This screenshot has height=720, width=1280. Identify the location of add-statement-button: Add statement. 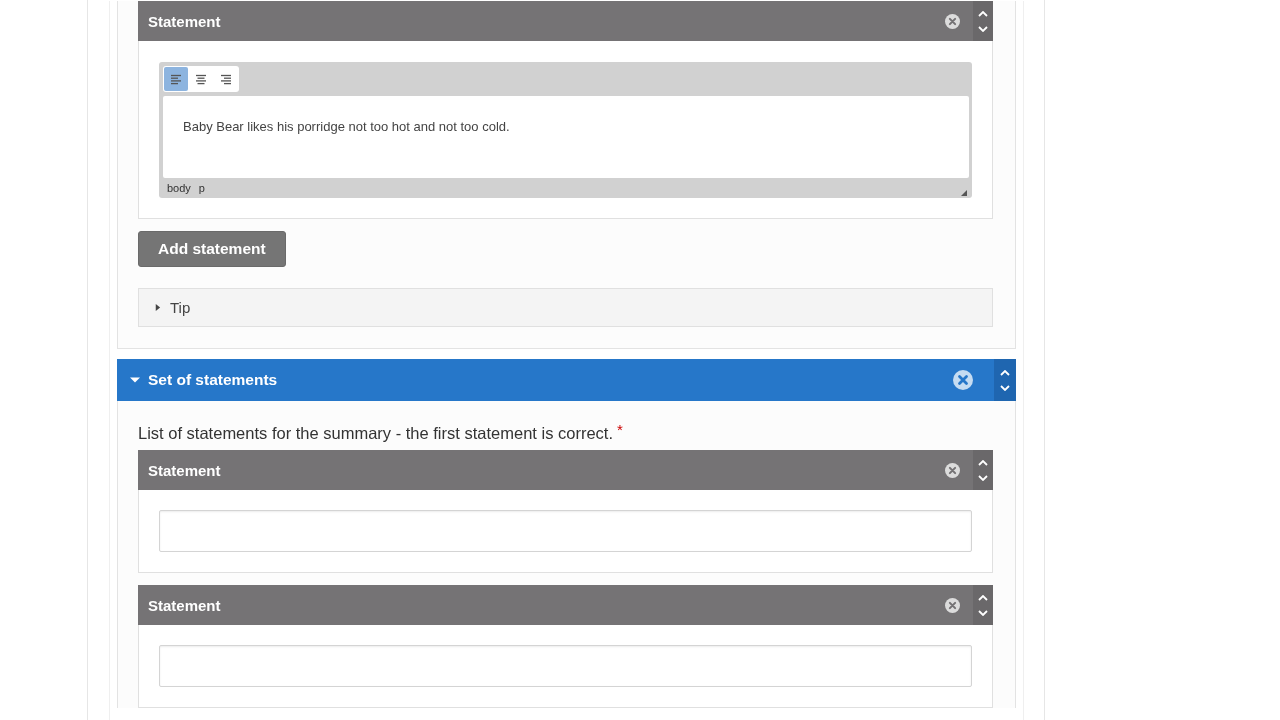
(212, 249).